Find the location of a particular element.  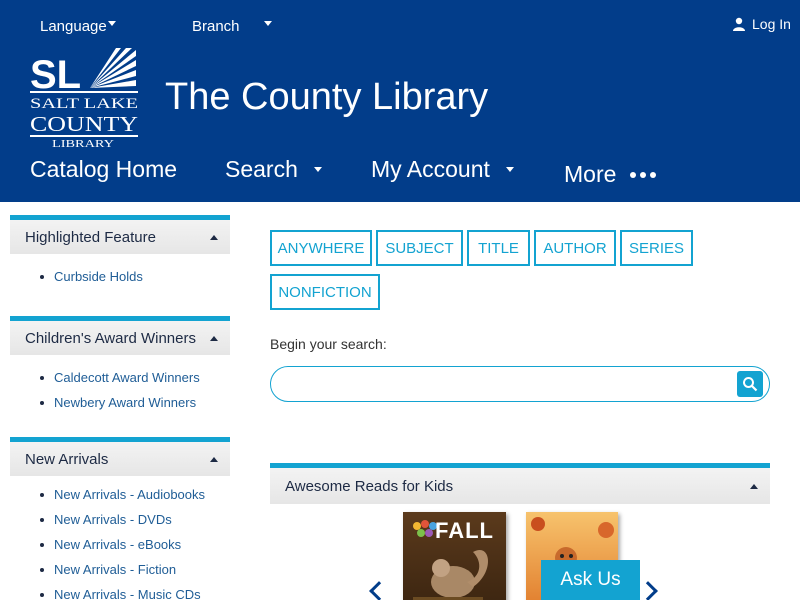

library-logo: SL SALT LAKE COUNTY LIBRARY is located at coordinates (85, 99).